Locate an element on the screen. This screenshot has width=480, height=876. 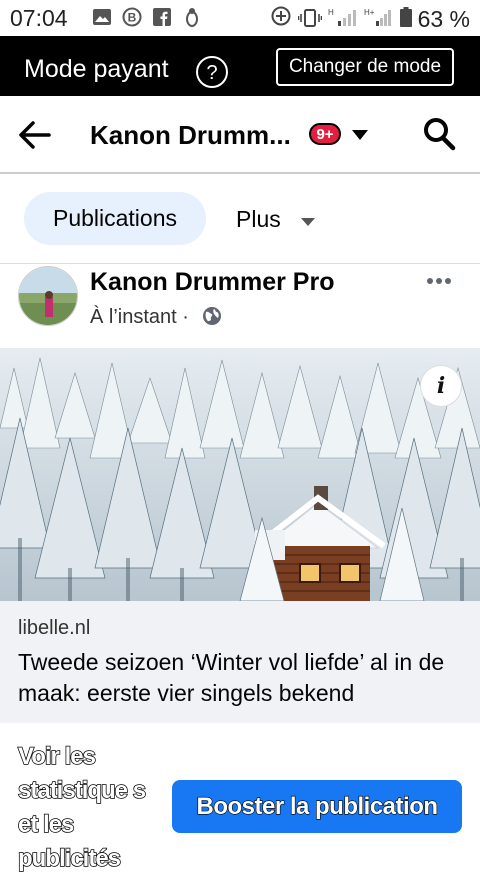
question-icon: ? is located at coordinates (212, 74).